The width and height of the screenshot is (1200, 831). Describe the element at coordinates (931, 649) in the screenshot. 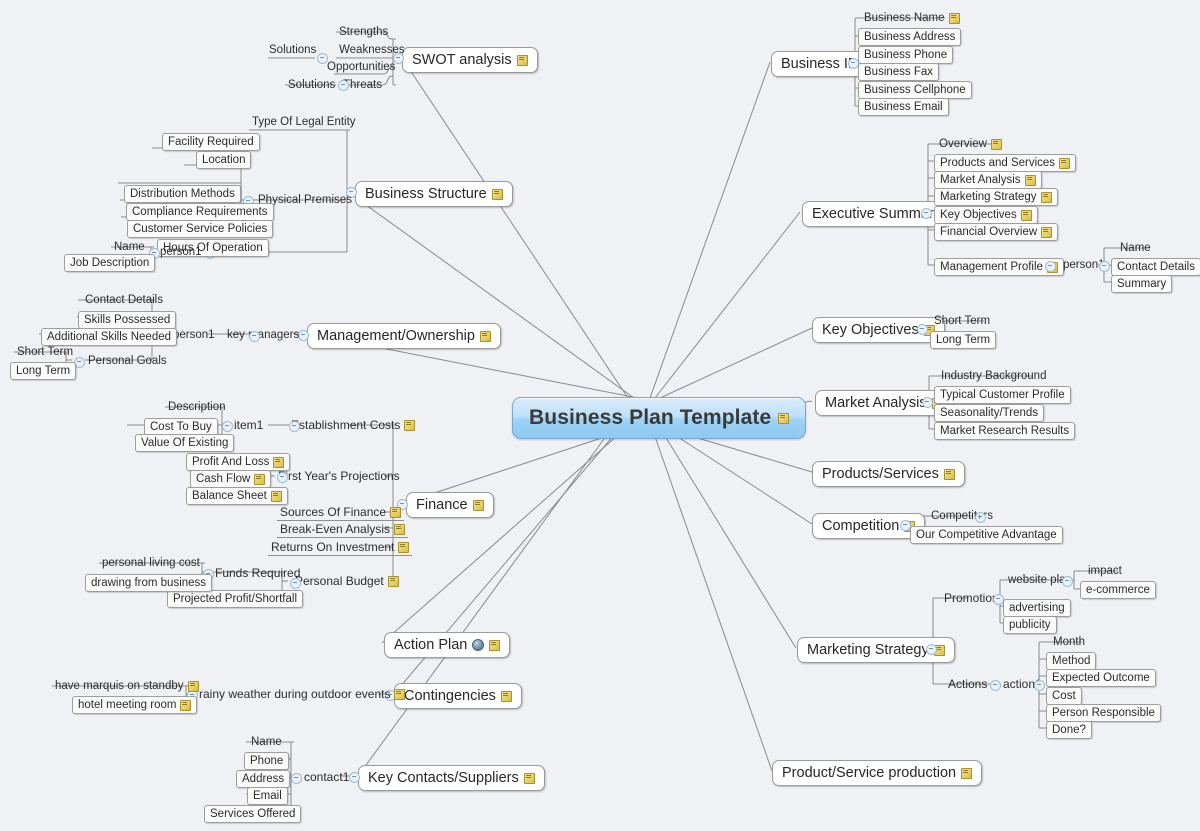

I see `toggle-marketing-strategy` at that location.